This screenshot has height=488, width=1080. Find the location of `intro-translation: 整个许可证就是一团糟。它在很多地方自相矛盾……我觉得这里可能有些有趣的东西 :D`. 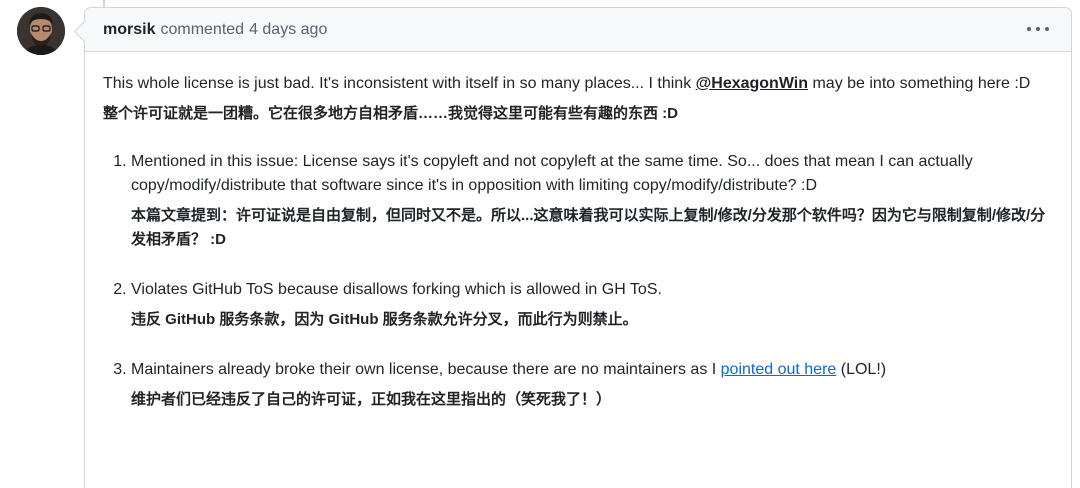

intro-translation: 整个许可证就是一团糟。它在很多地方自相矛盾……我觉得这里可能有些有趣的东西 :D is located at coordinates (390, 113).